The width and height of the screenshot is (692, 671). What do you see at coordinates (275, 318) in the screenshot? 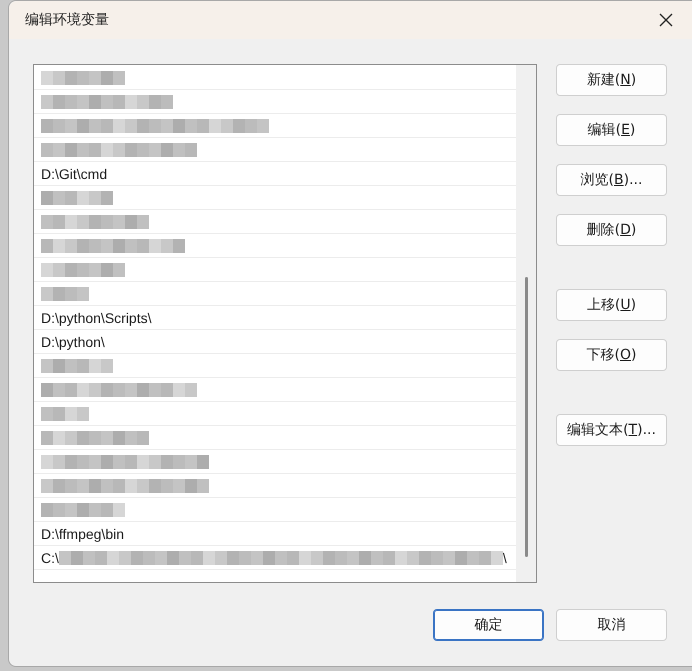
I see `list-item: D:\python\Scripts\` at bounding box center [275, 318].